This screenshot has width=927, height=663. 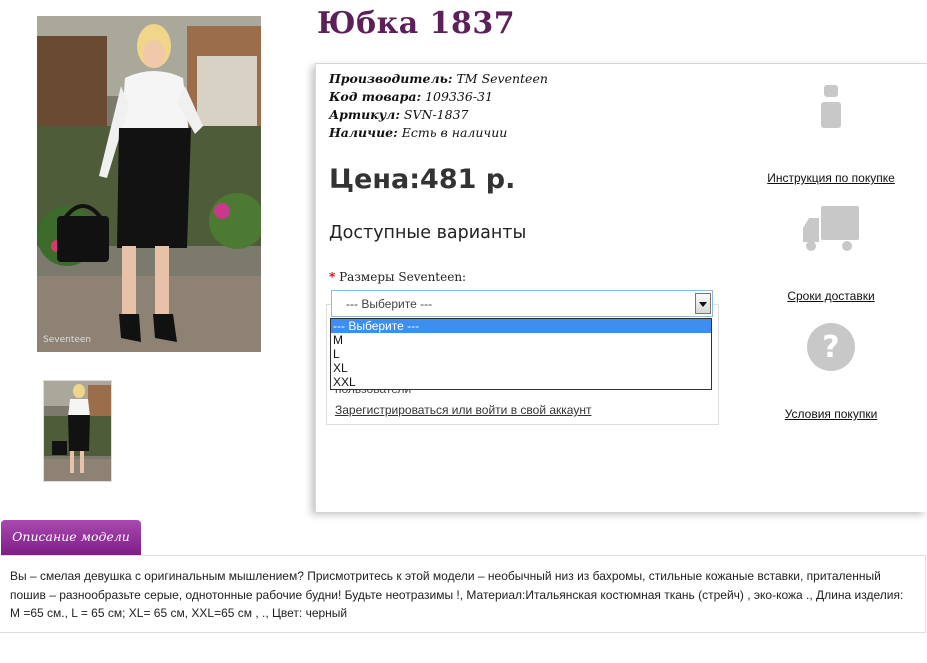 I want to click on delivery-truck-icon, so click(x=831, y=228).